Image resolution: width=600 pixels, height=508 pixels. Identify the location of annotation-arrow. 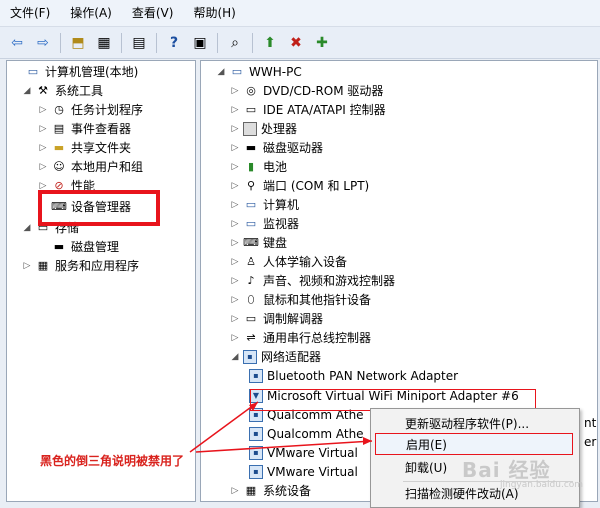
(281, 427).